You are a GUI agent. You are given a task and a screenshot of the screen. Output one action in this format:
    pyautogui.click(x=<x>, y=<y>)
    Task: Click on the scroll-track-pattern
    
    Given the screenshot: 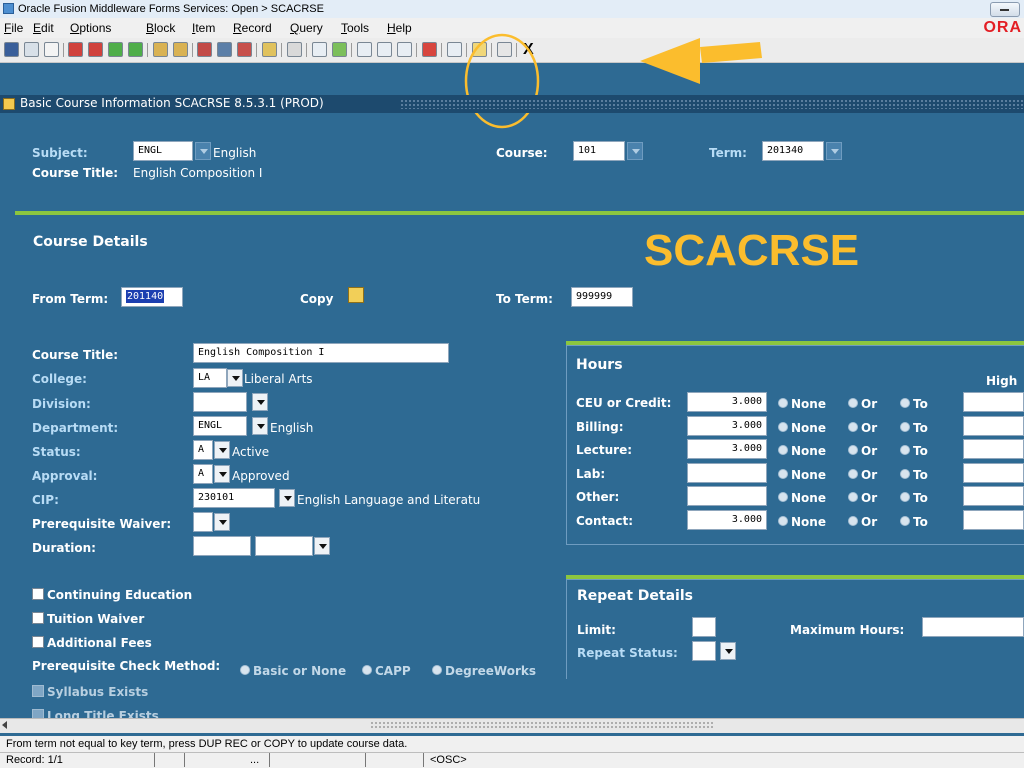 What is the action you would take?
    pyautogui.click(x=542, y=725)
    